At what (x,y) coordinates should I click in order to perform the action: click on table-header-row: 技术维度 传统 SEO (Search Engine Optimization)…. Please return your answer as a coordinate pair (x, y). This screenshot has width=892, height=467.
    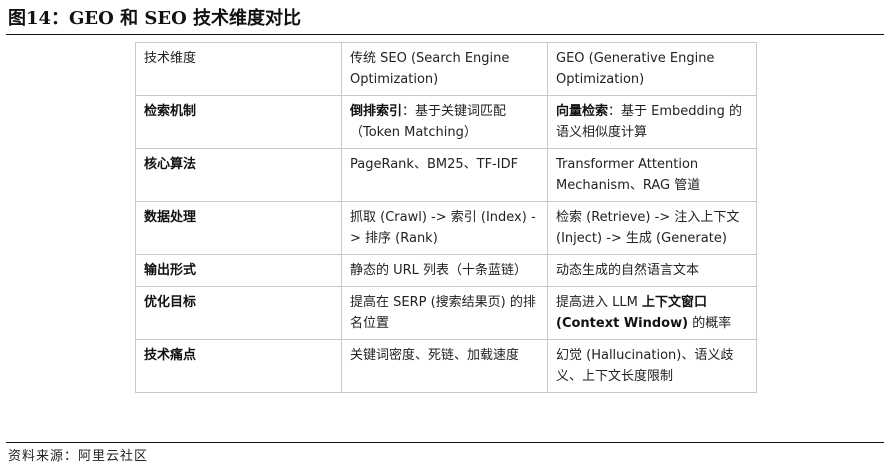
    Looking at the image, I should click on (446, 69).